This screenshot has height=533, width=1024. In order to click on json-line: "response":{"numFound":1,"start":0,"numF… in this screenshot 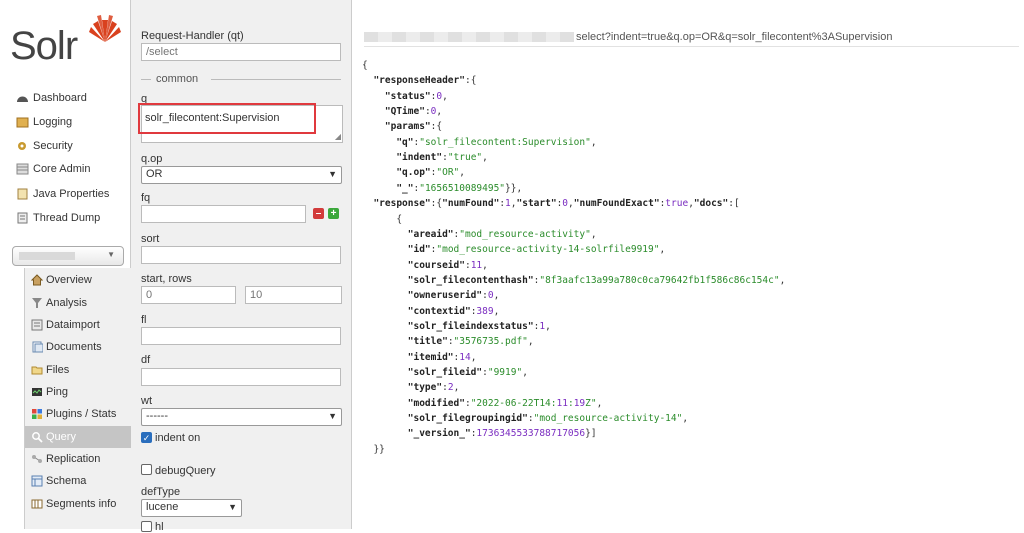, I will do `click(556, 204)`.